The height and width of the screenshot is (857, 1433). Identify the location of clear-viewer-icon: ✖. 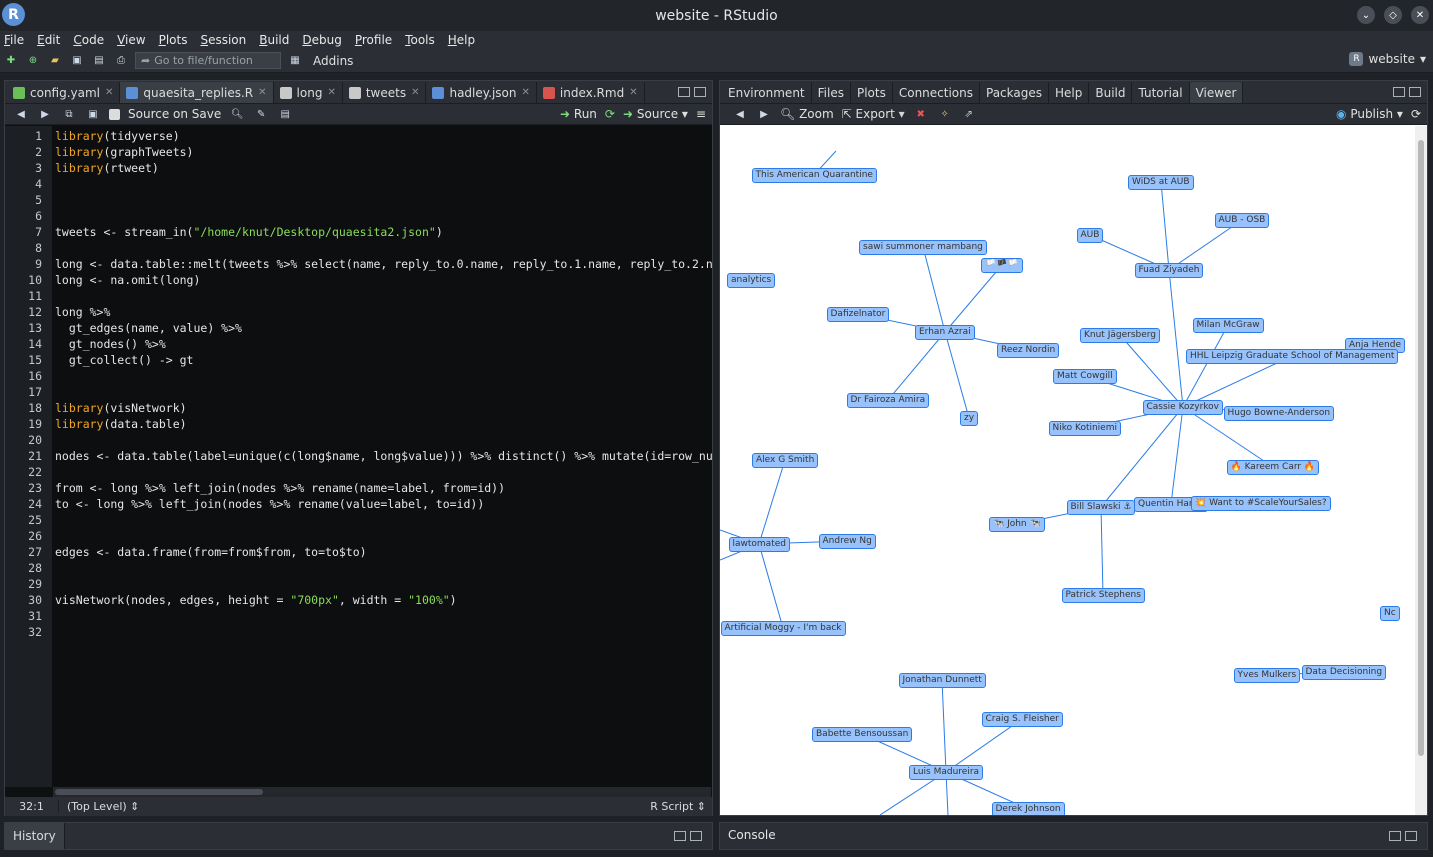
(921, 114).